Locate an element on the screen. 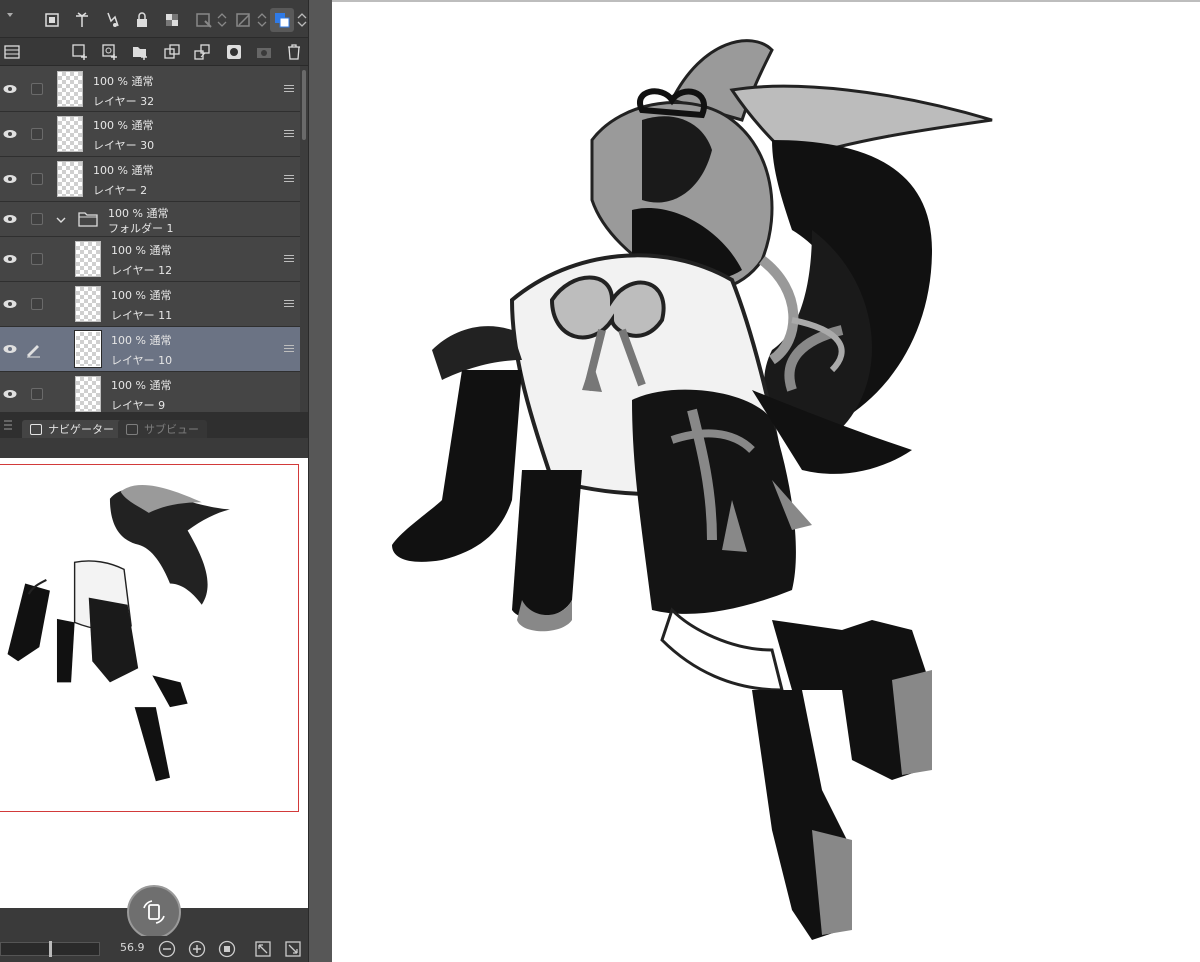 The width and height of the screenshot is (1200, 962). new-folder-icon is located at coordinates (140, 52).